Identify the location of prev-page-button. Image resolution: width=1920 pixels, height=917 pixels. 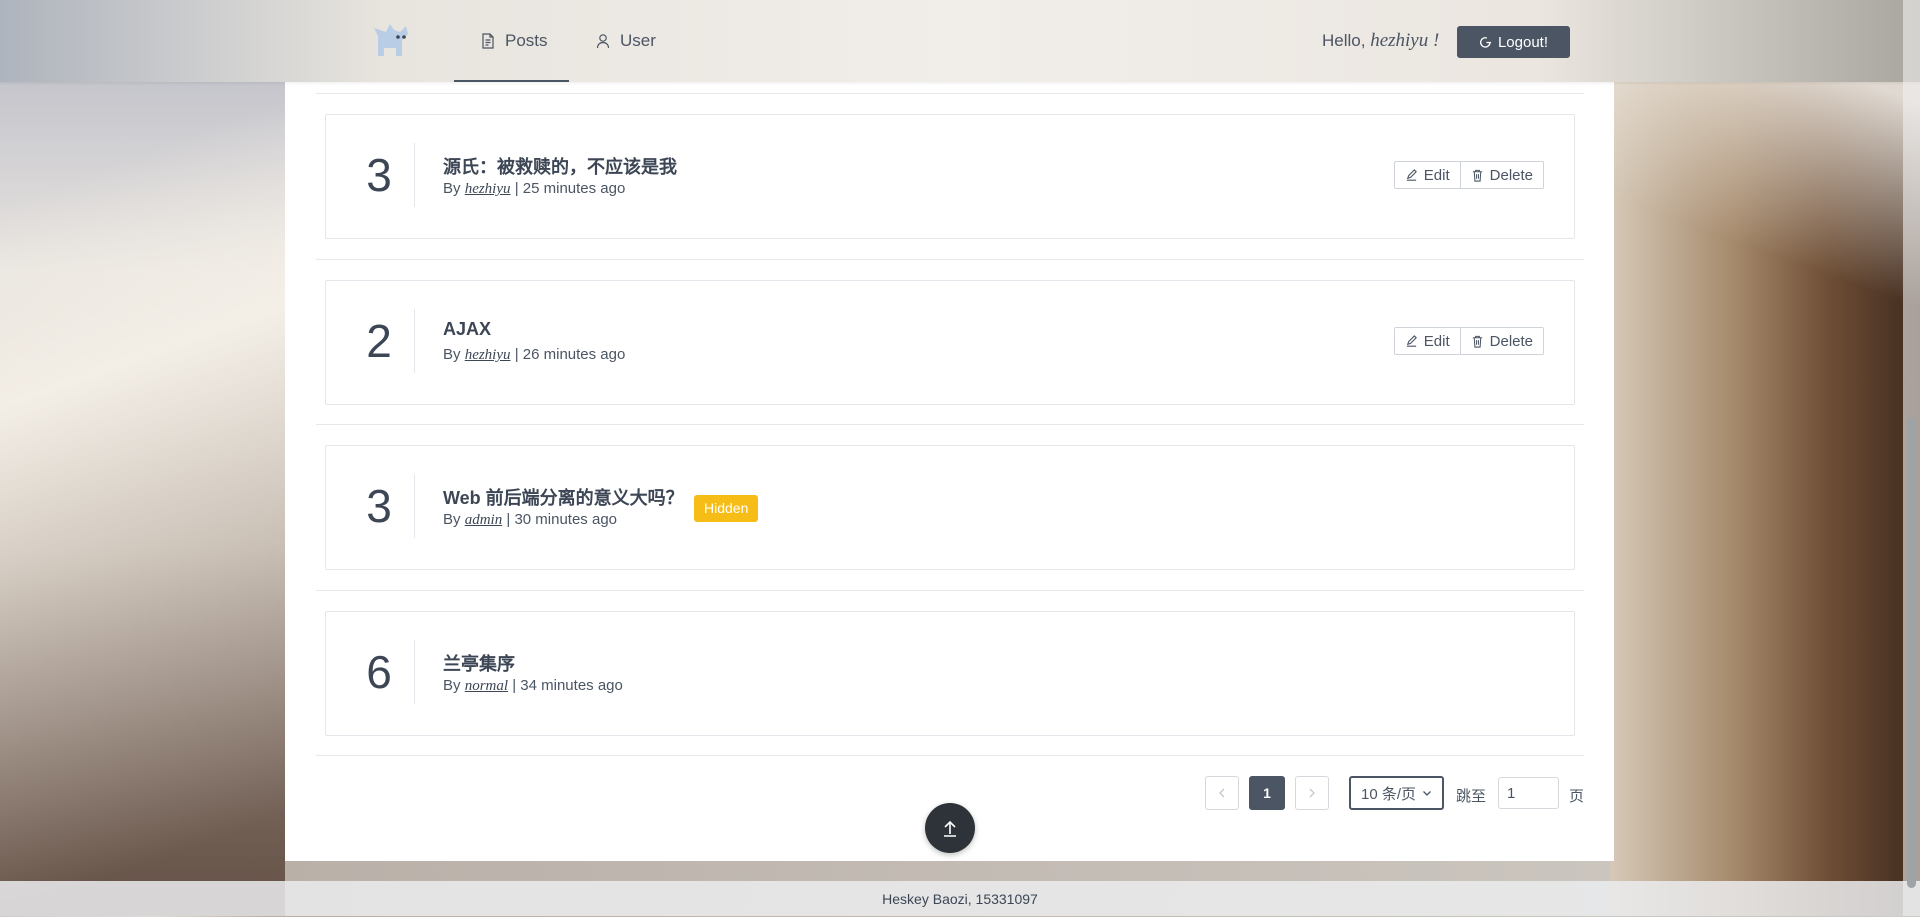
(1222, 793).